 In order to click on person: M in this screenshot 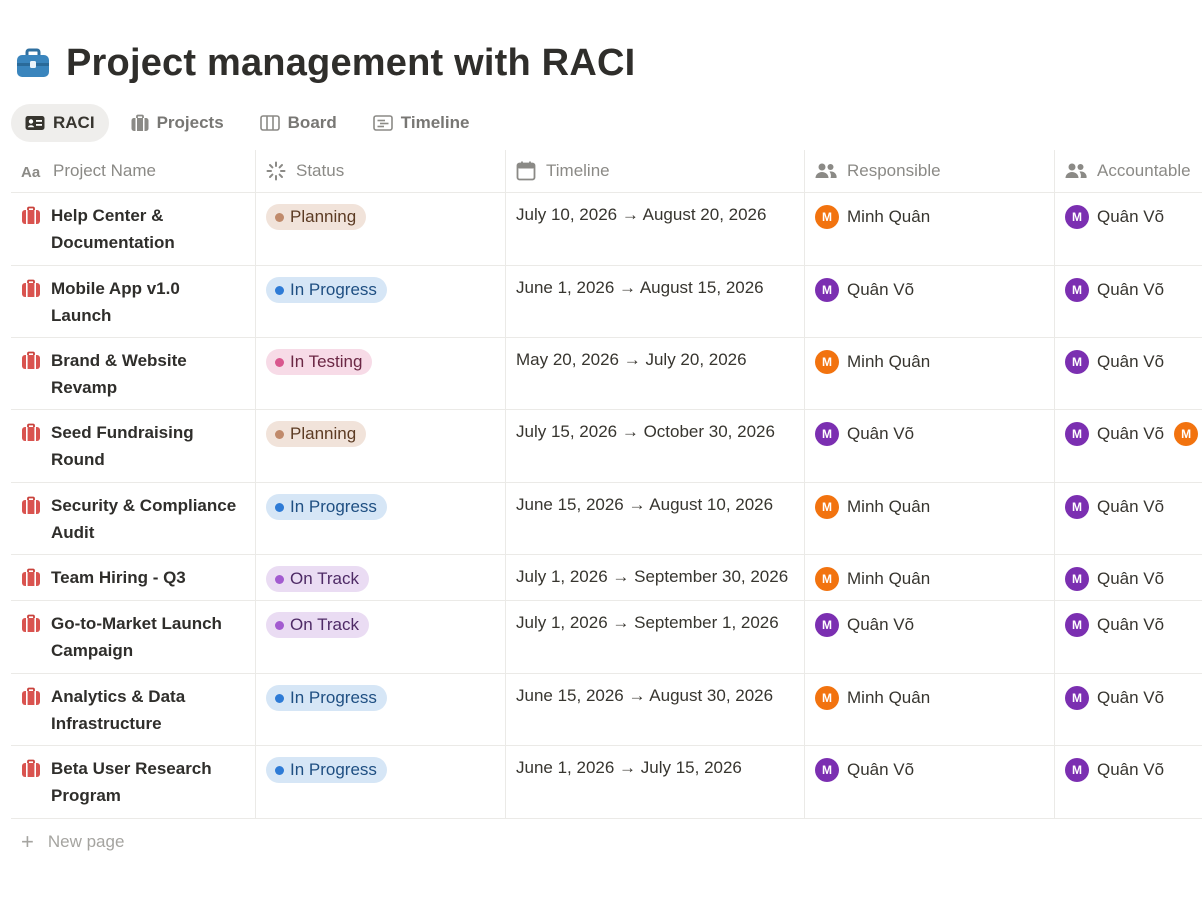, I will do `click(1188, 434)`.